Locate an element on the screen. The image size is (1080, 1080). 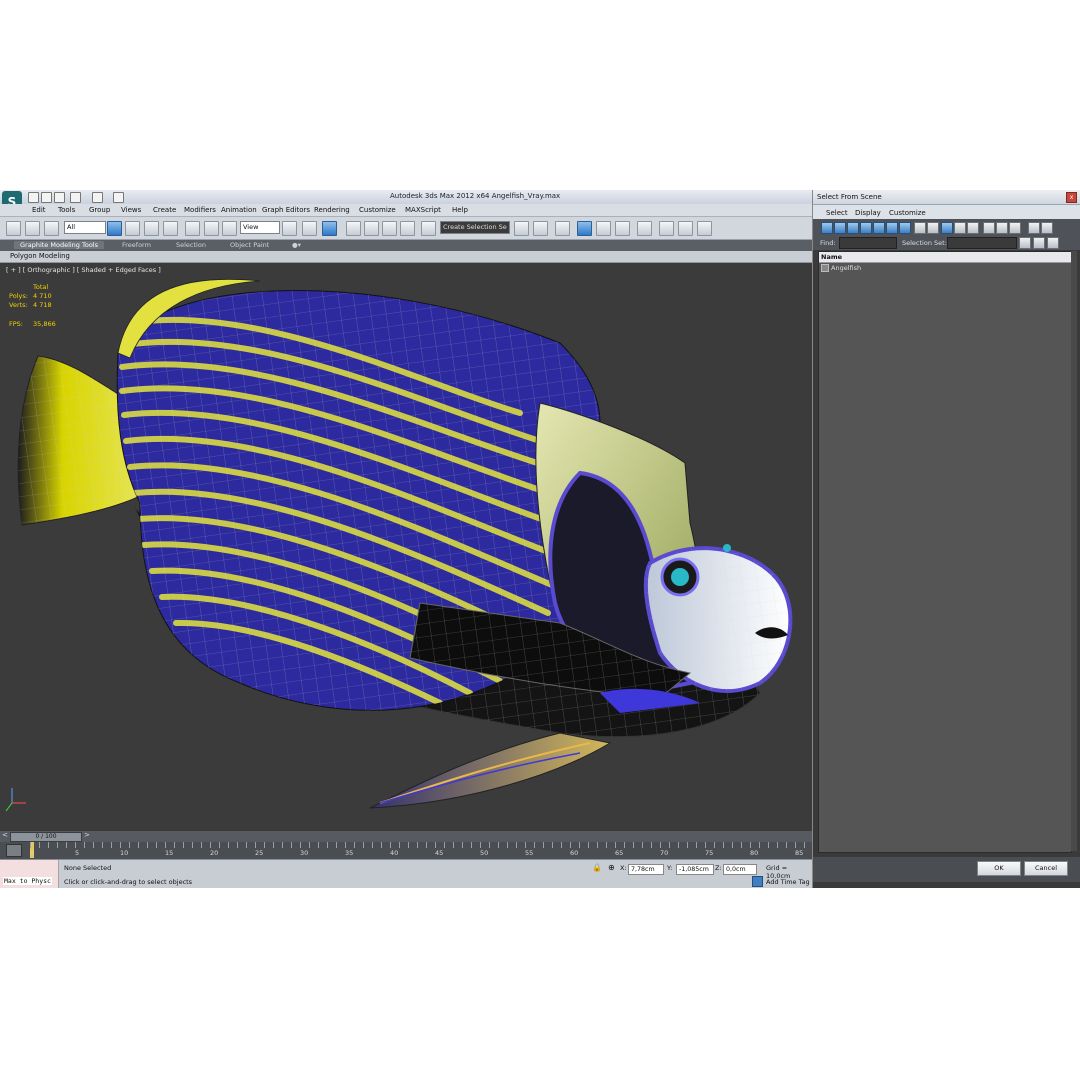
display-geometry-icon is located at coordinates (827, 228).